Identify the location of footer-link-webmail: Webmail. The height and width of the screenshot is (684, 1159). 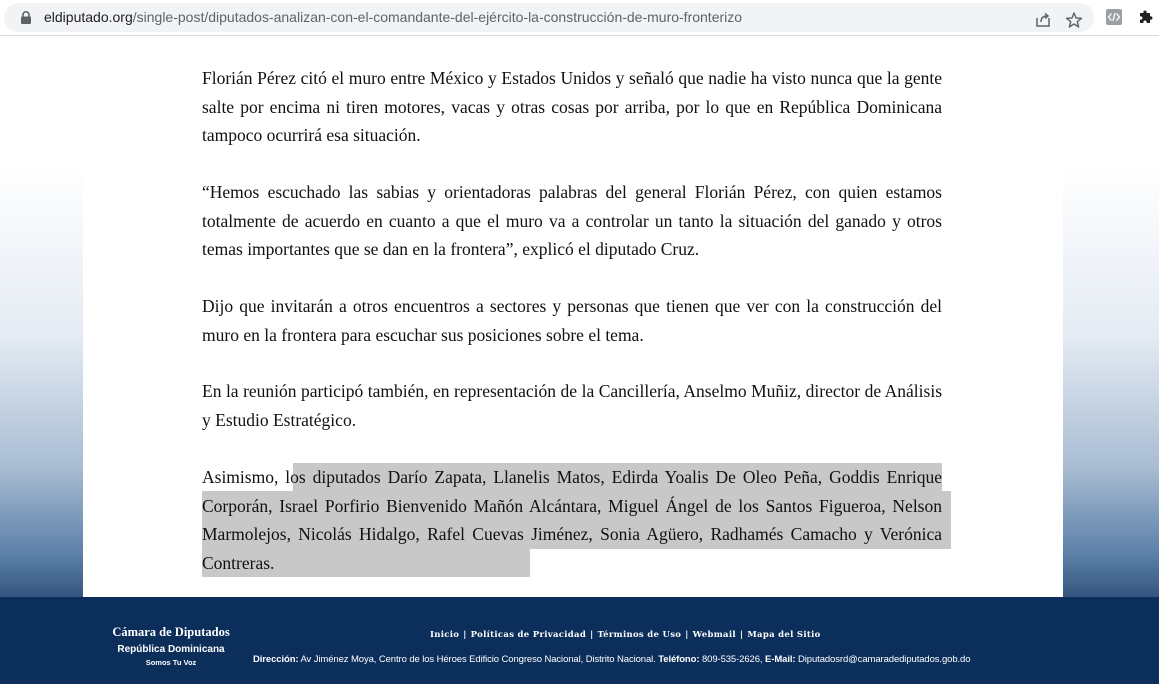
(714, 635).